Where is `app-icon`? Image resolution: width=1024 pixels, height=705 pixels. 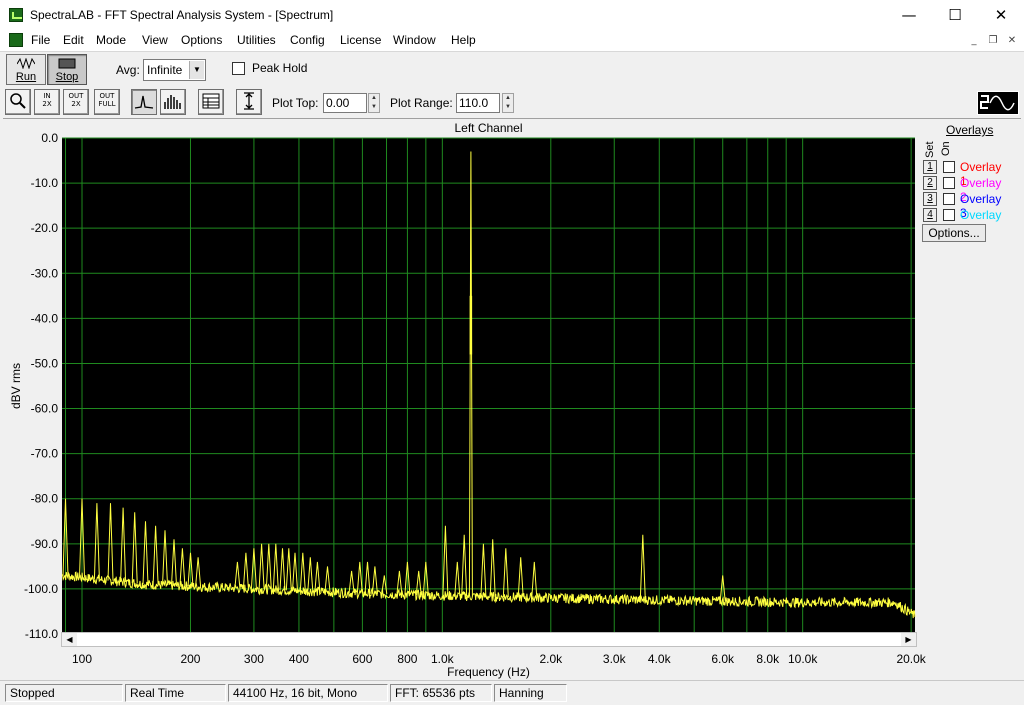
app-icon is located at coordinates (16, 15).